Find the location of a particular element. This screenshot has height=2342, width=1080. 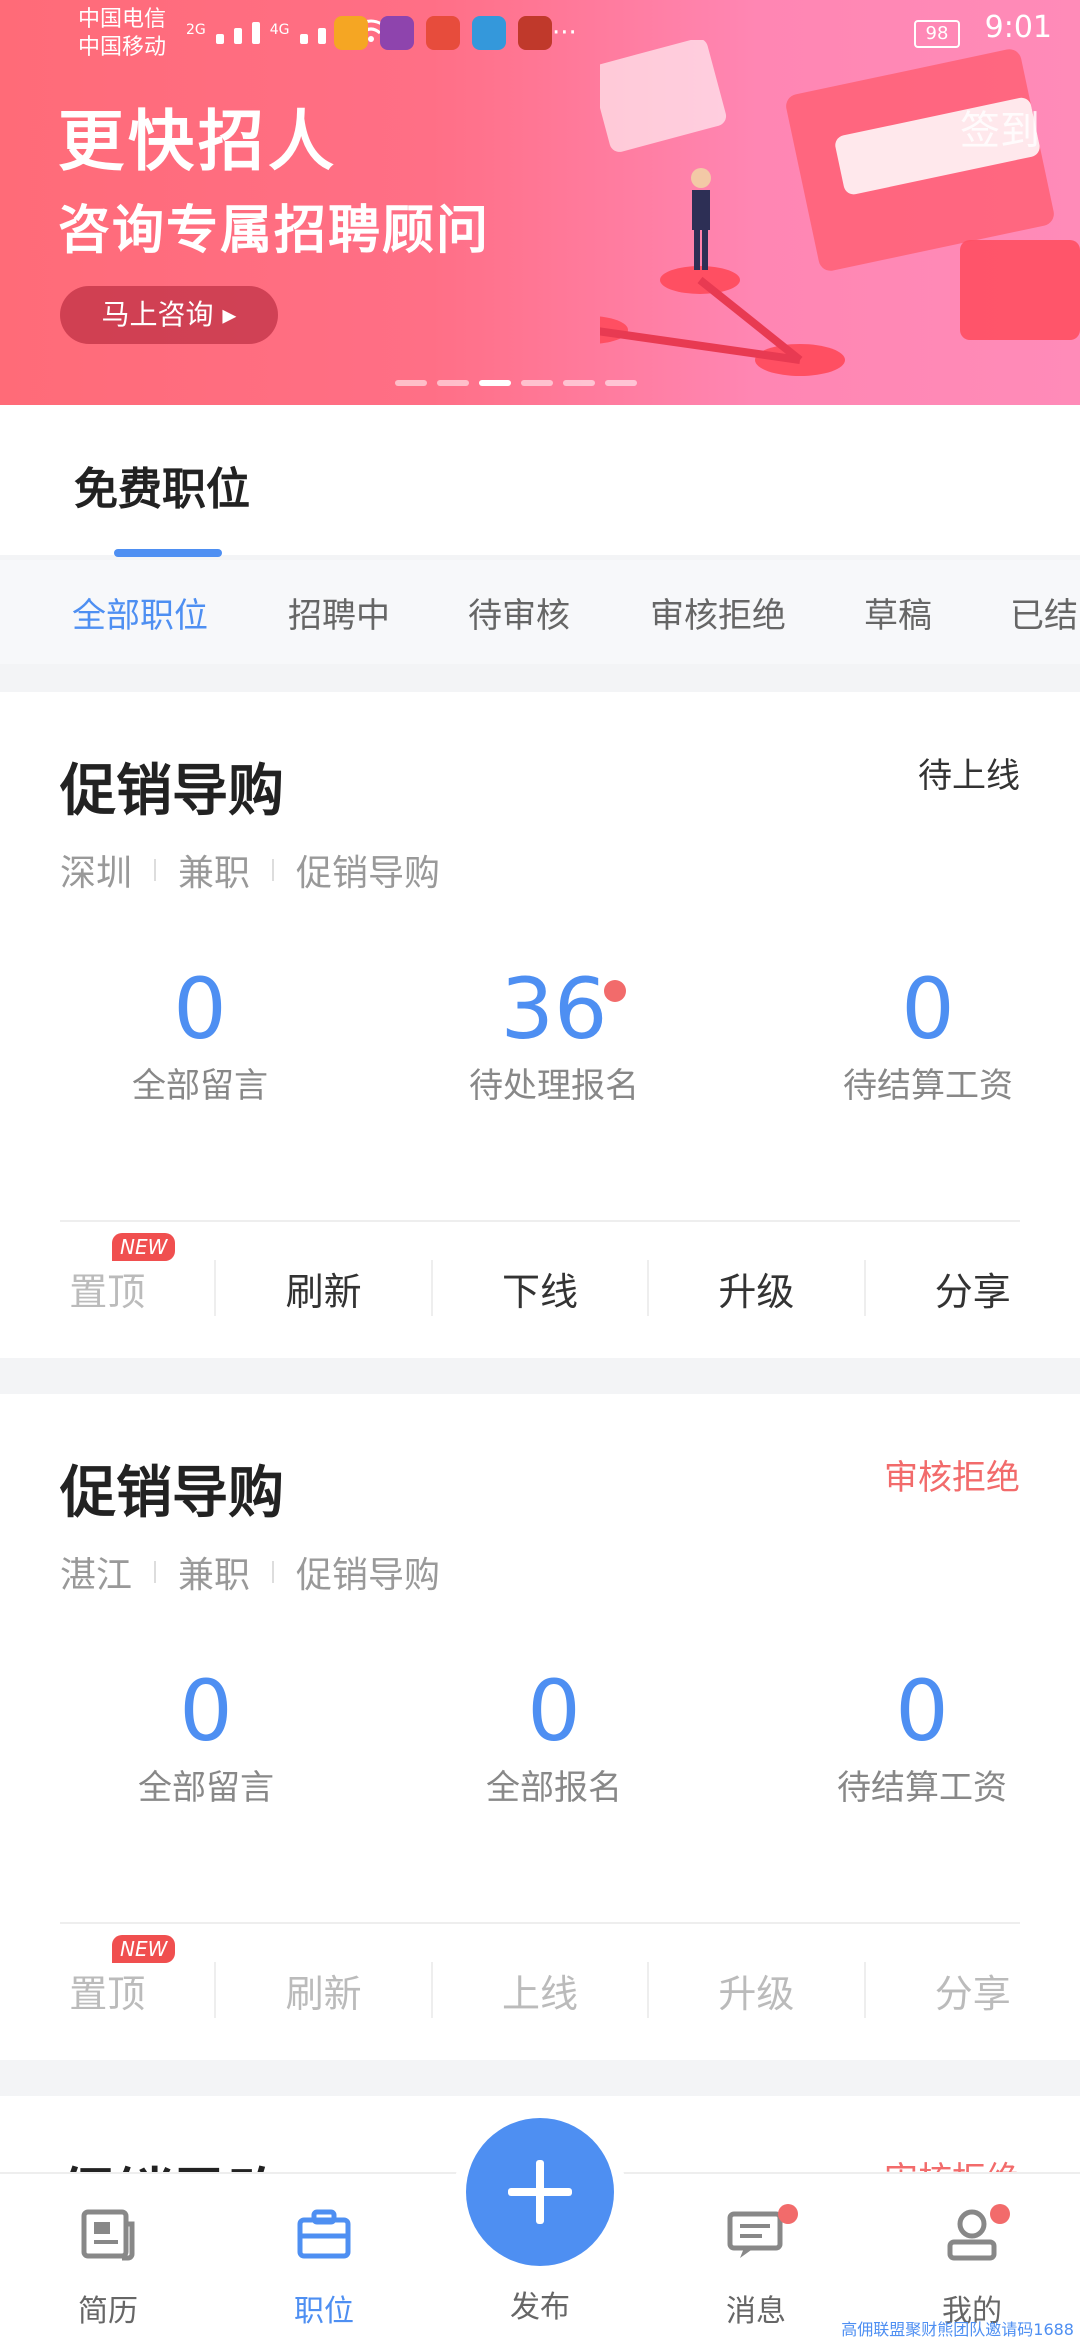

banner-subtitle: 咨询专属招聘顾问 is located at coordinates (274, 231).